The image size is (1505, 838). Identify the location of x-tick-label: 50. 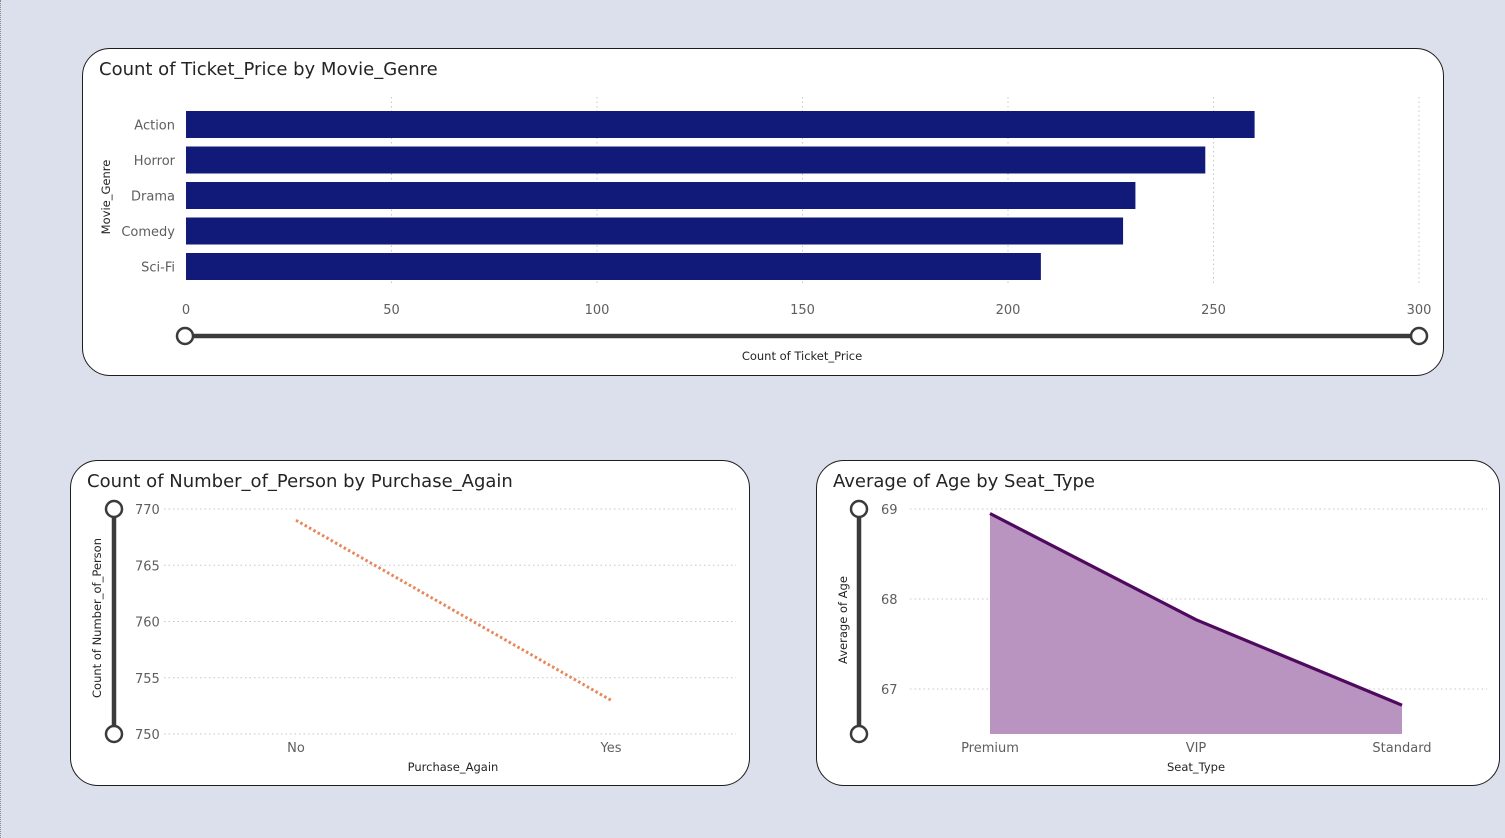
(391, 310).